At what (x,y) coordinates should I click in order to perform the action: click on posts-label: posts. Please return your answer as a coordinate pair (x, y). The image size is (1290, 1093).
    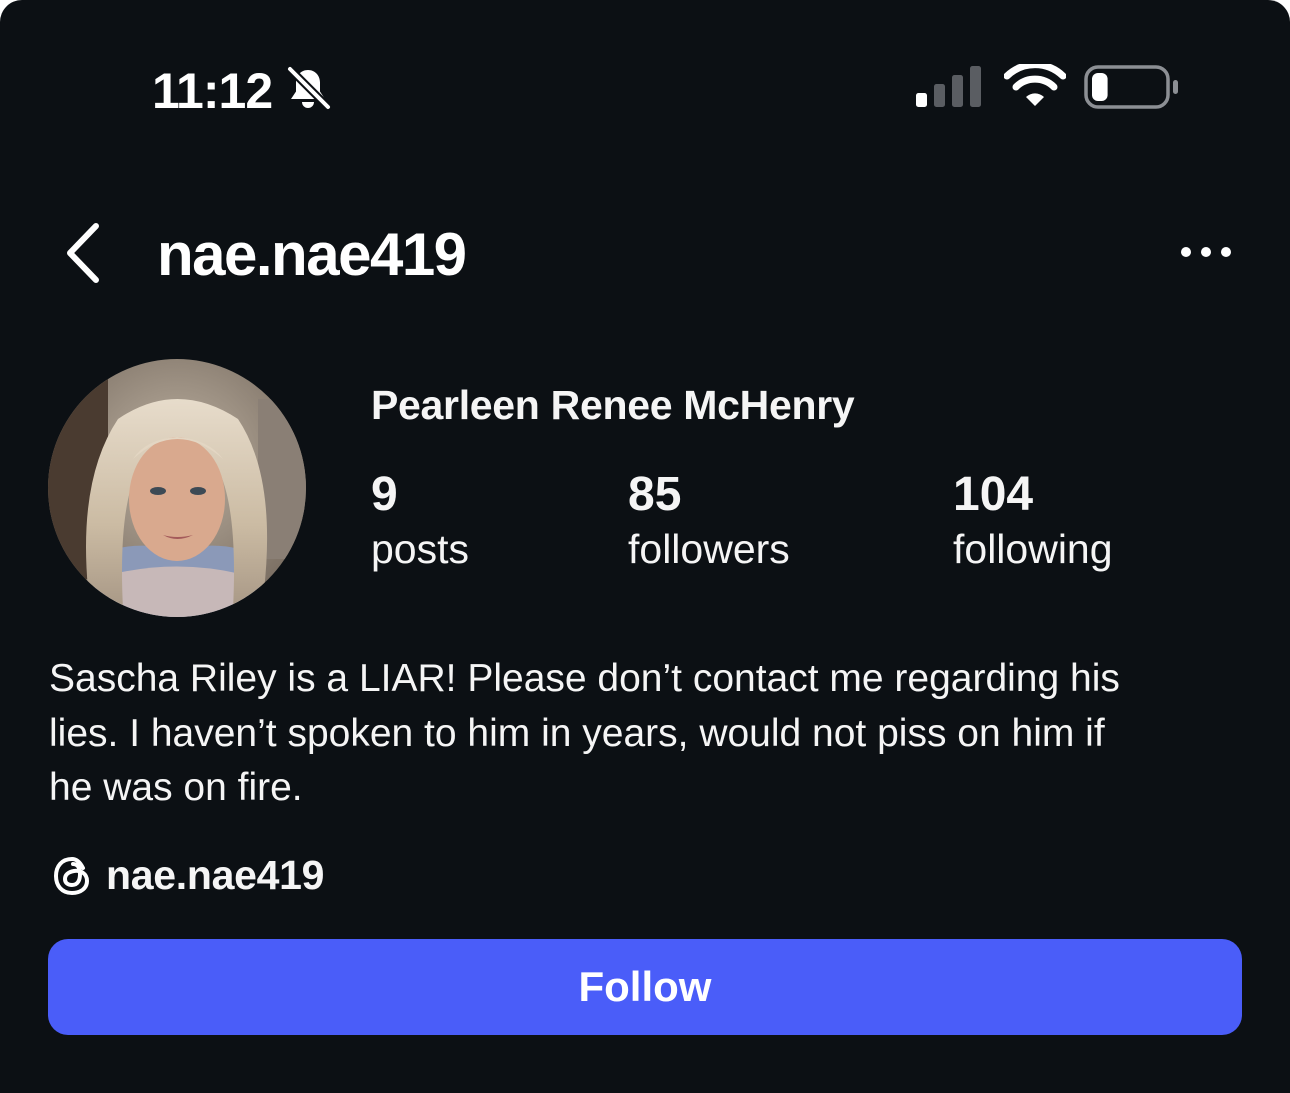
    Looking at the image, I should click on (420, 549).